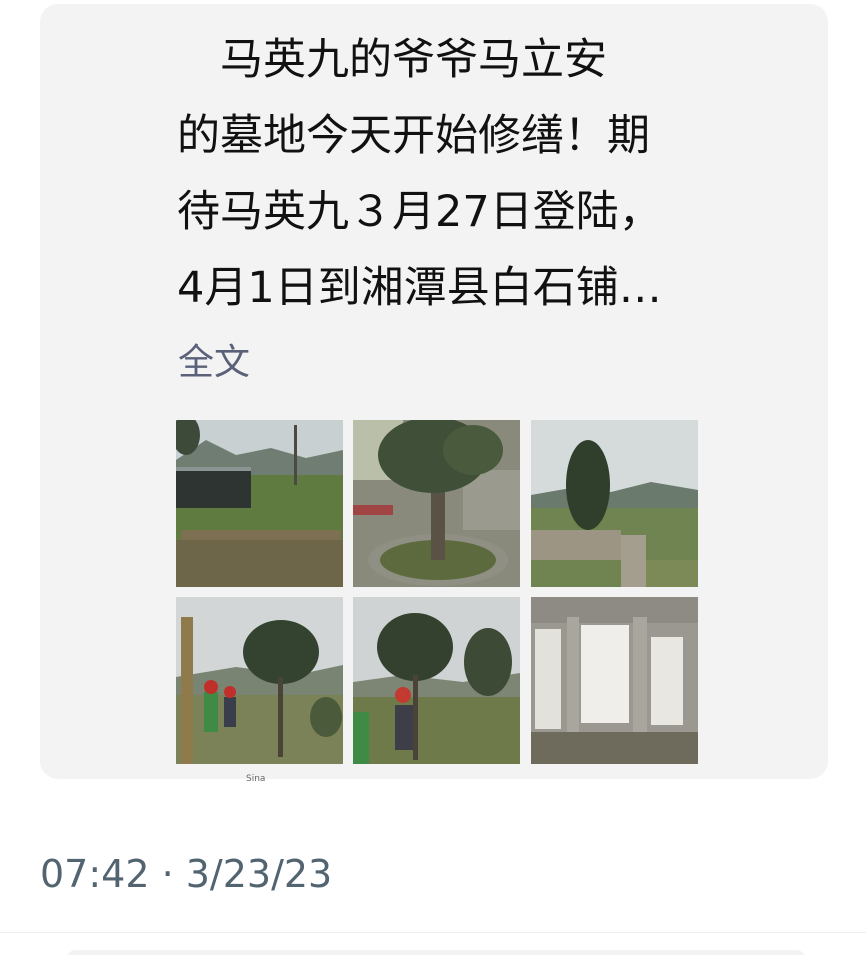  I want to click on tweet-timestamp: 07:42 · 3/23/23, so click(186, 874).